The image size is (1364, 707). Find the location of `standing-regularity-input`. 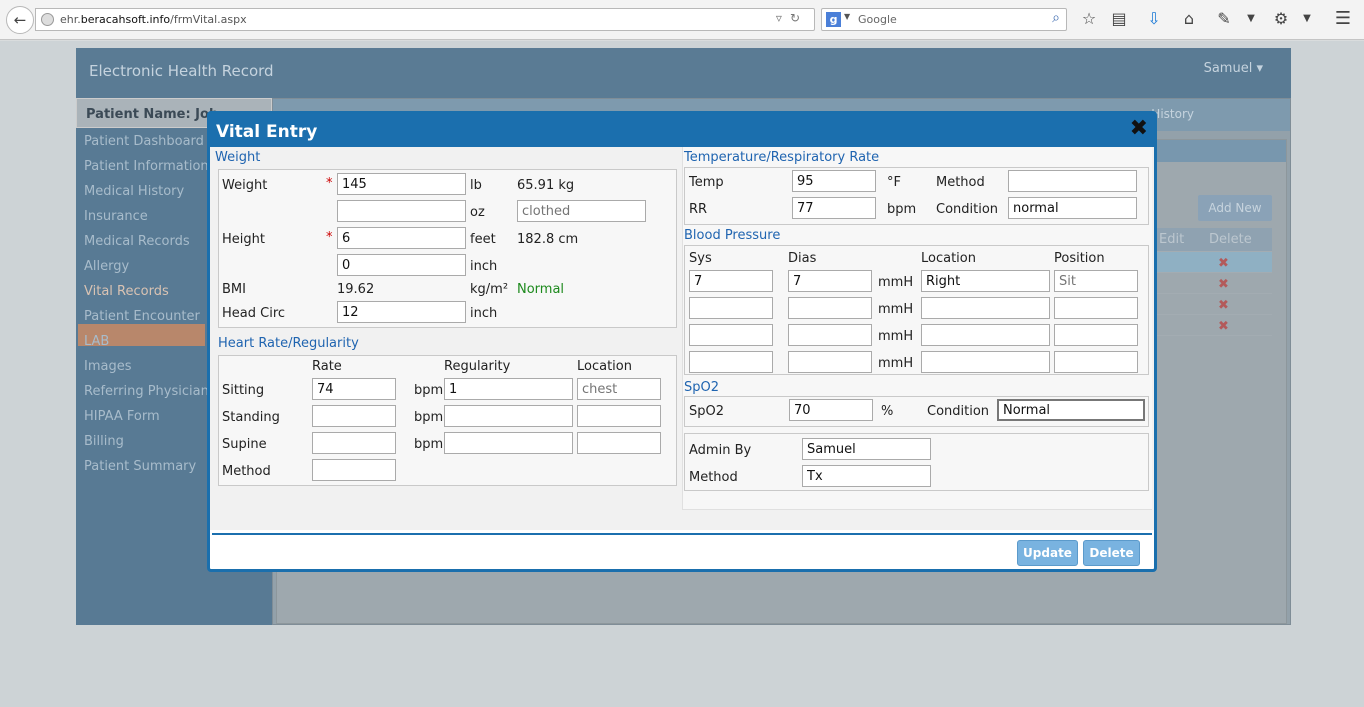

standing-regularity-input is located at coordinates (508, 416).